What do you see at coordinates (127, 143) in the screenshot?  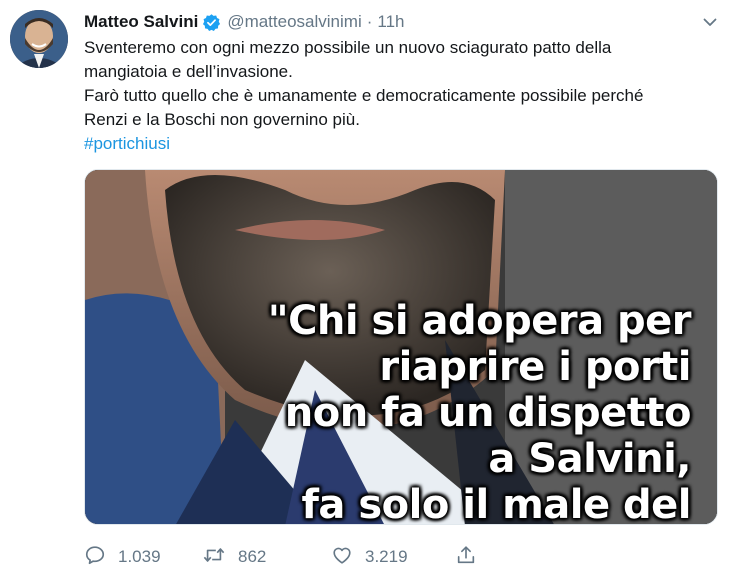 I see `hashtag-link: #portichiusi` at bounding box center [127, 143].